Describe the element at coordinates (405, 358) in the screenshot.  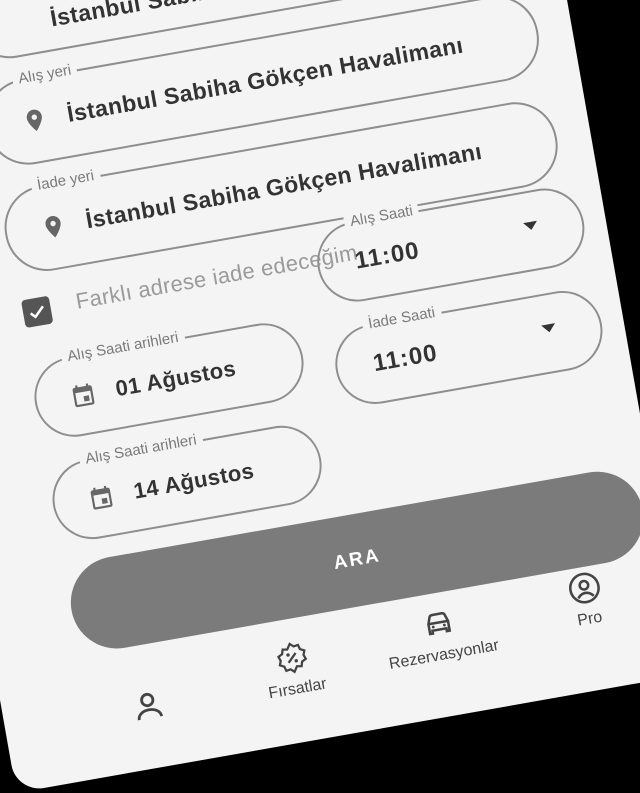
I see `return-time-value: 11:00` at that location.